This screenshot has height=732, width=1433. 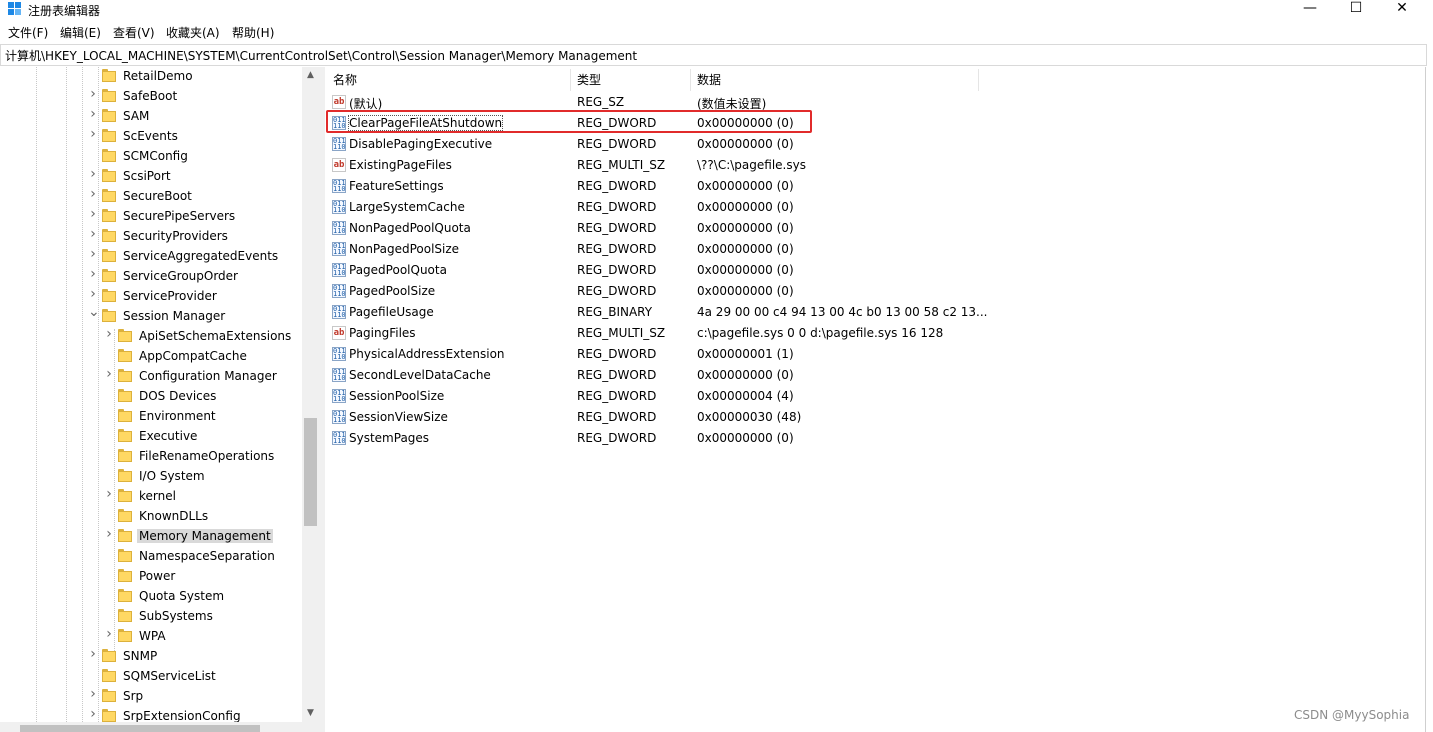 What do you see at coordinates (193, 32) in the screenshot?
I see `menu-favorites: 收藏夹(A)` at bounding box center [193, 32].